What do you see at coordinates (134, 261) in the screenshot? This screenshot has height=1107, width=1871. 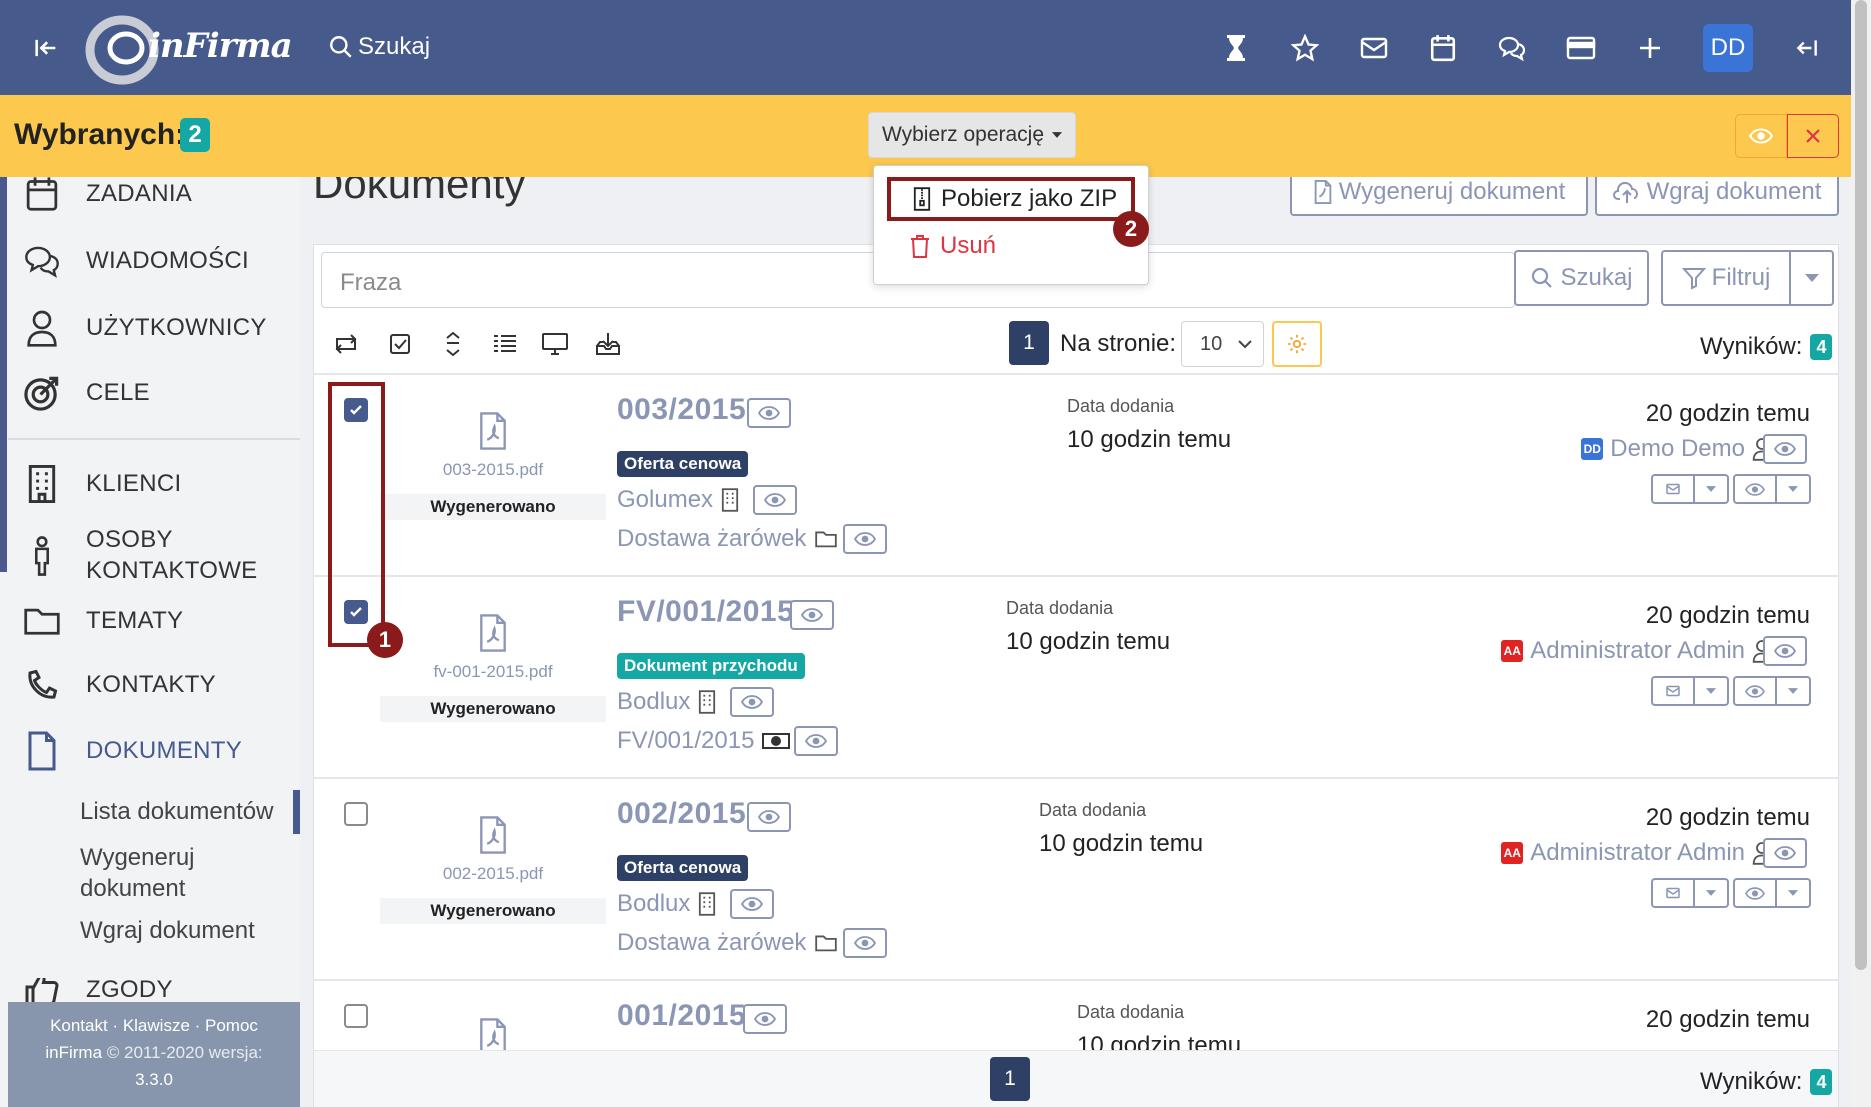 I see `sidebar-item-wiadomosci: WIADOMOŚCI` at bounding box center [134, 261].